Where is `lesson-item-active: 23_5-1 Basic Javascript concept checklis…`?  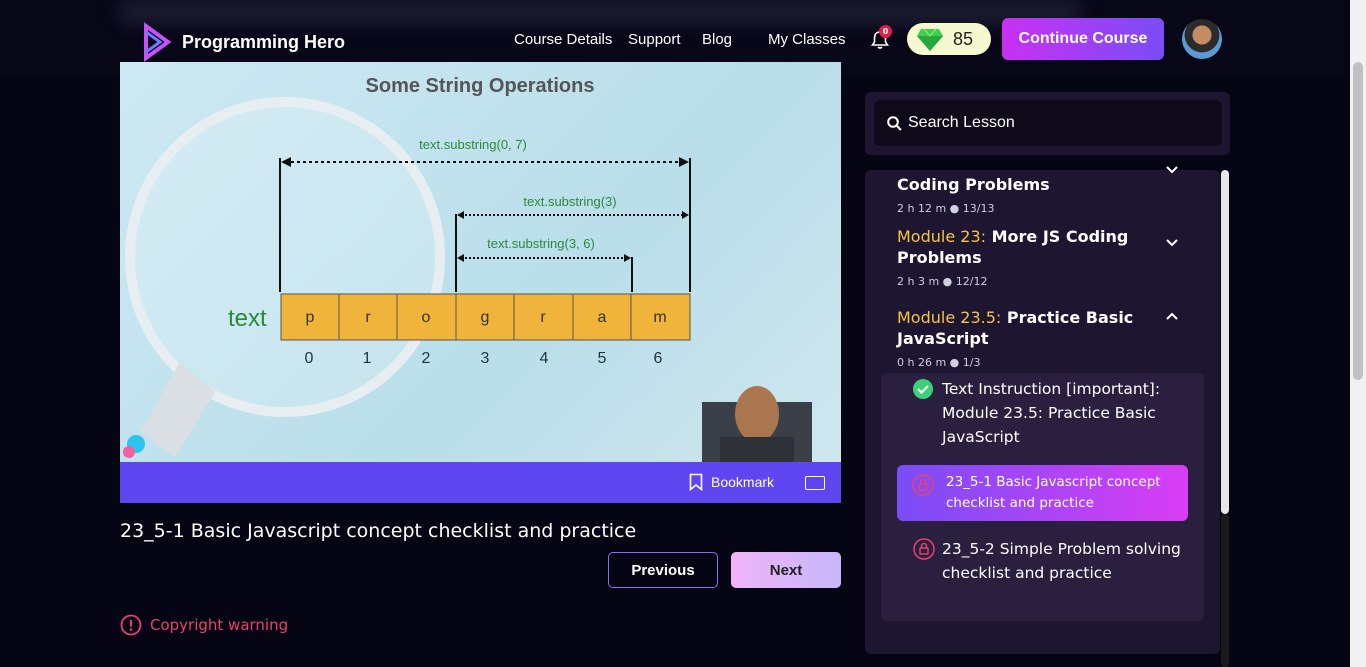
lesson-item-active: 23_5-1 Basic Javascript concept checklis… is located at coordinates (1042, 493).